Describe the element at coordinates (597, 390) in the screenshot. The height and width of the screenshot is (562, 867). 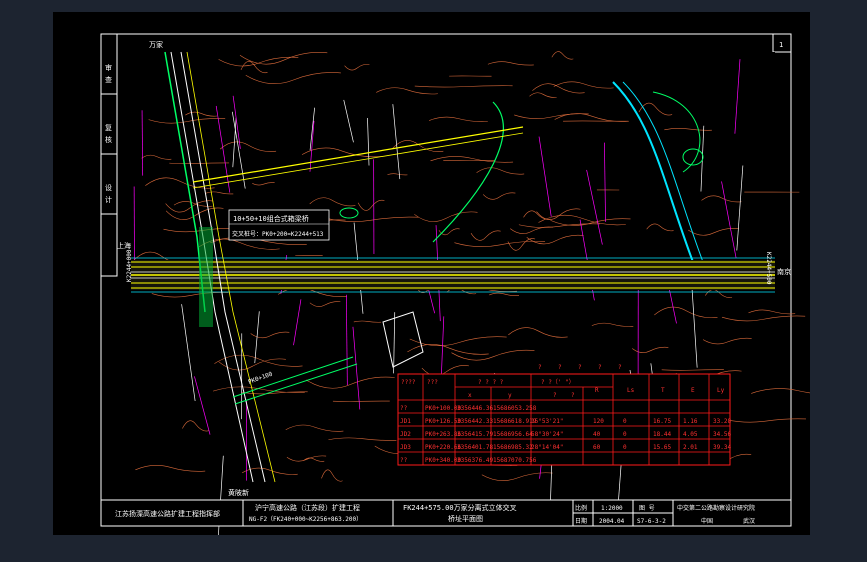
I see `table-header: R` at that location.